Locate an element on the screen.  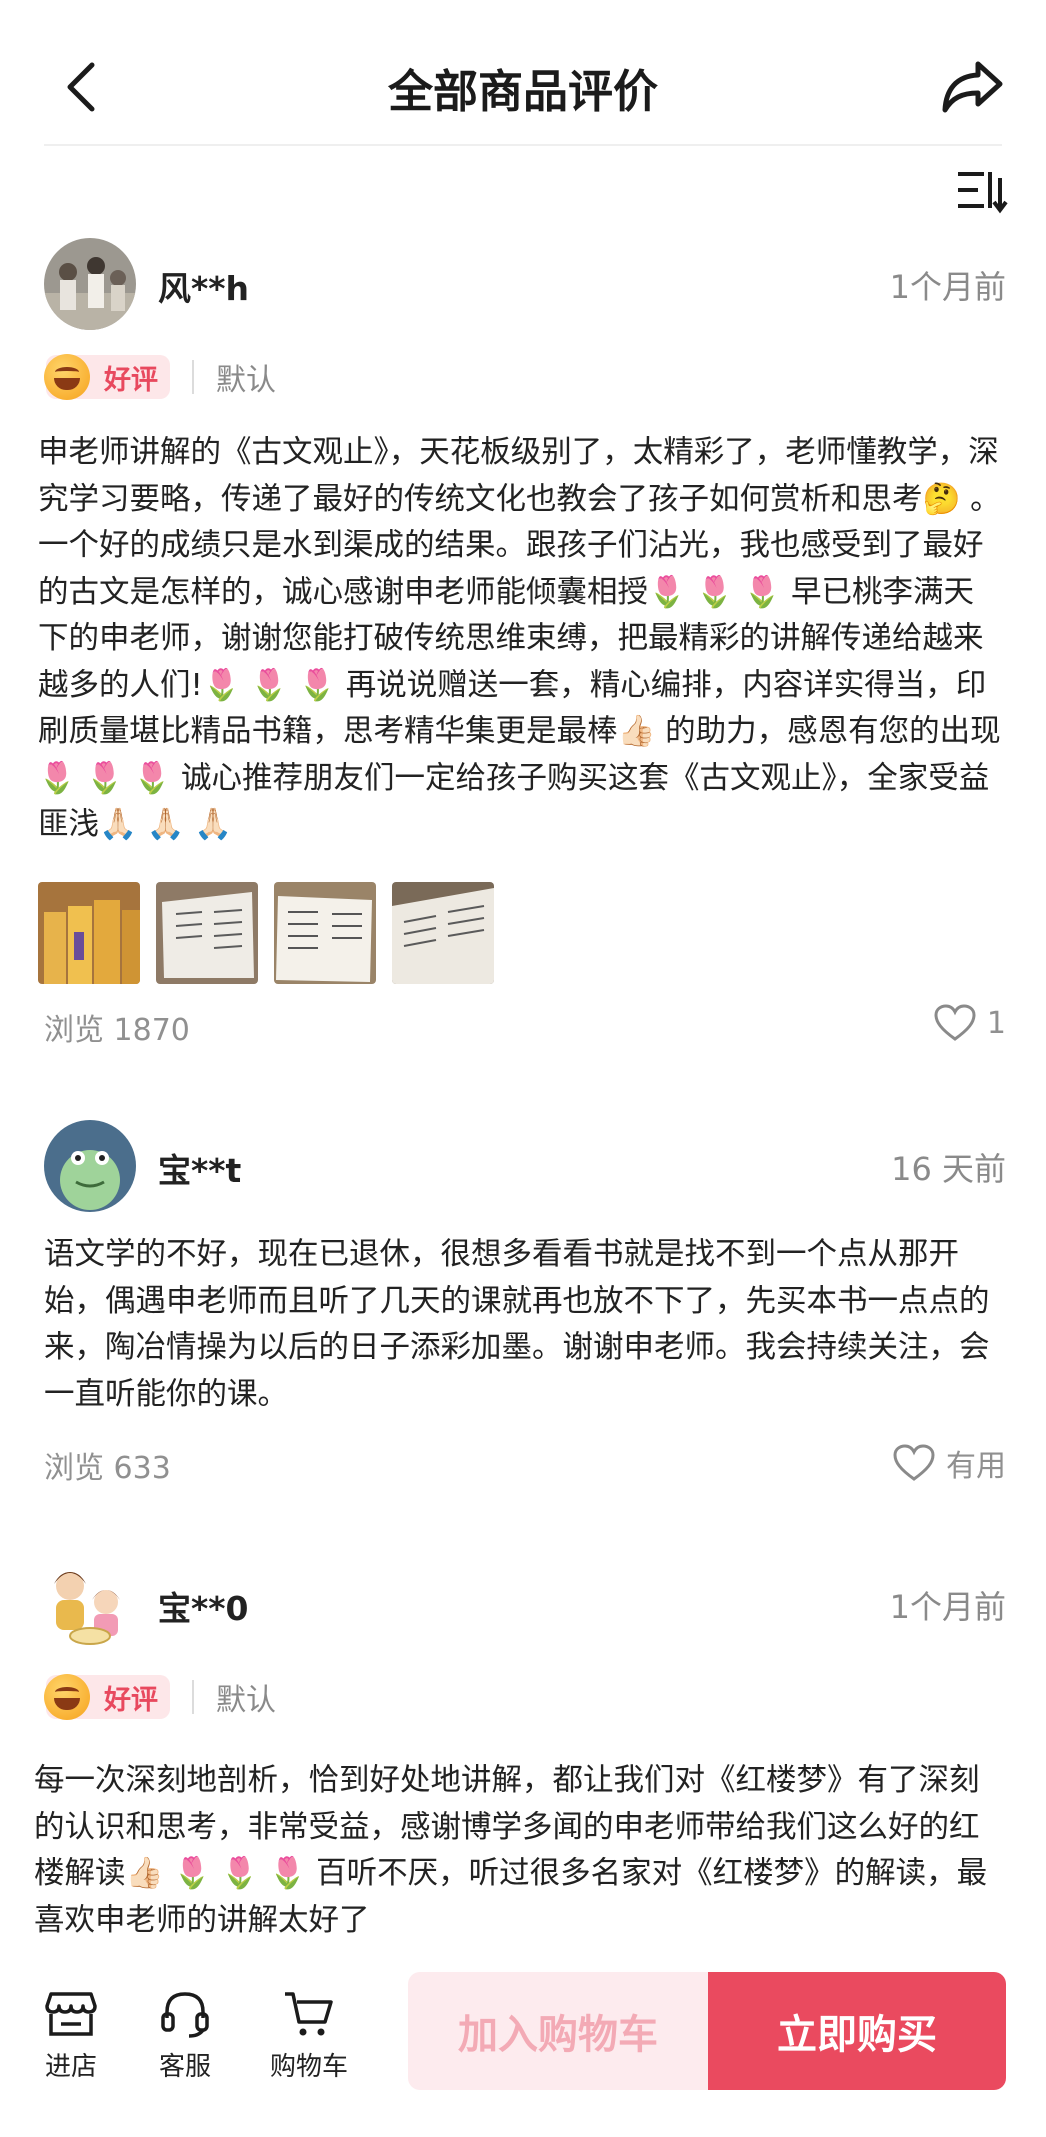
username: 宝**0 is located at coordinates (203, 1608).